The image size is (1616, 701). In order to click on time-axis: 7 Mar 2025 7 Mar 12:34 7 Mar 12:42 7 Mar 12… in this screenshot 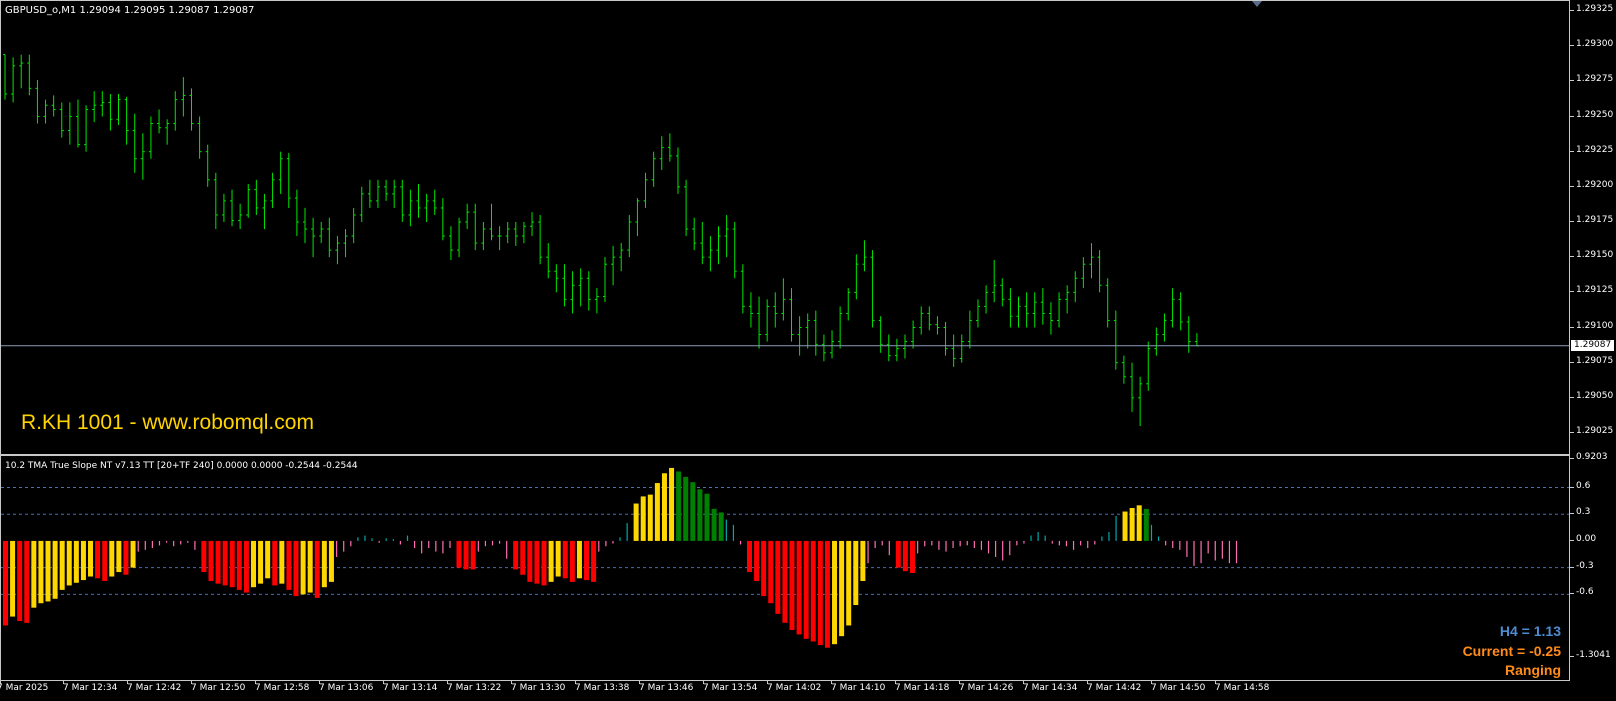, I will do `click(785, 691)`.